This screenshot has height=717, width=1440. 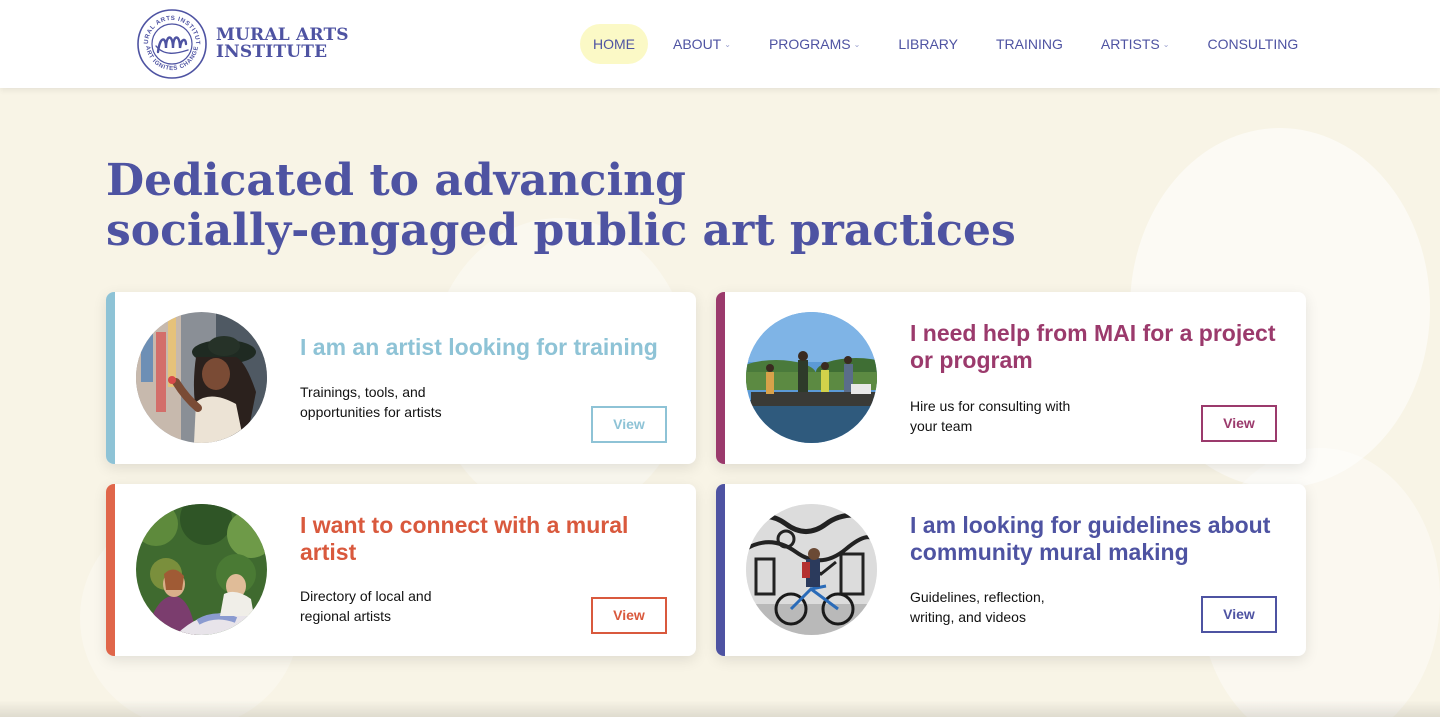 I want to click on nav-item-consulting: CONSULTING, so click(x=1252, y=44).